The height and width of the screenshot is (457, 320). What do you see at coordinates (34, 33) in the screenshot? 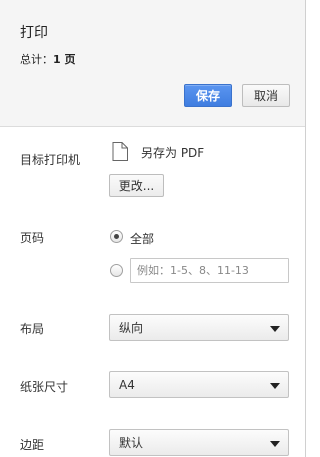
I see `page-title: 打印` at bounding box center [34, 33].